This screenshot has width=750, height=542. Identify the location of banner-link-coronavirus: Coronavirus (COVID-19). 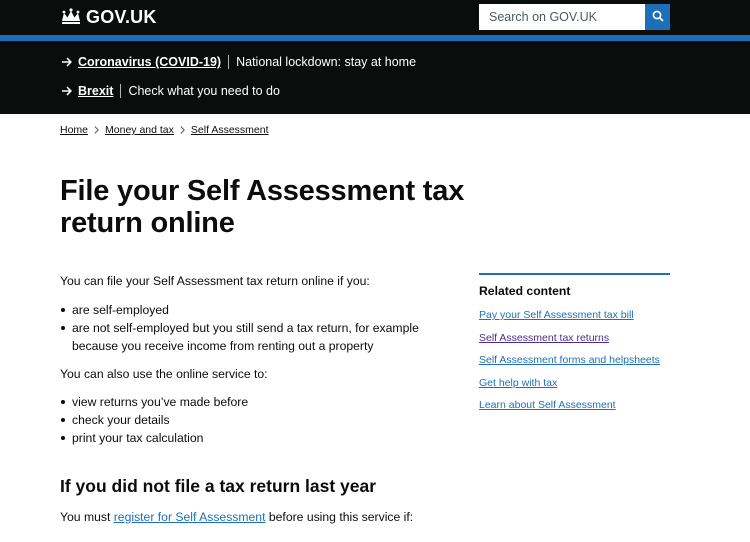
(149, 62).